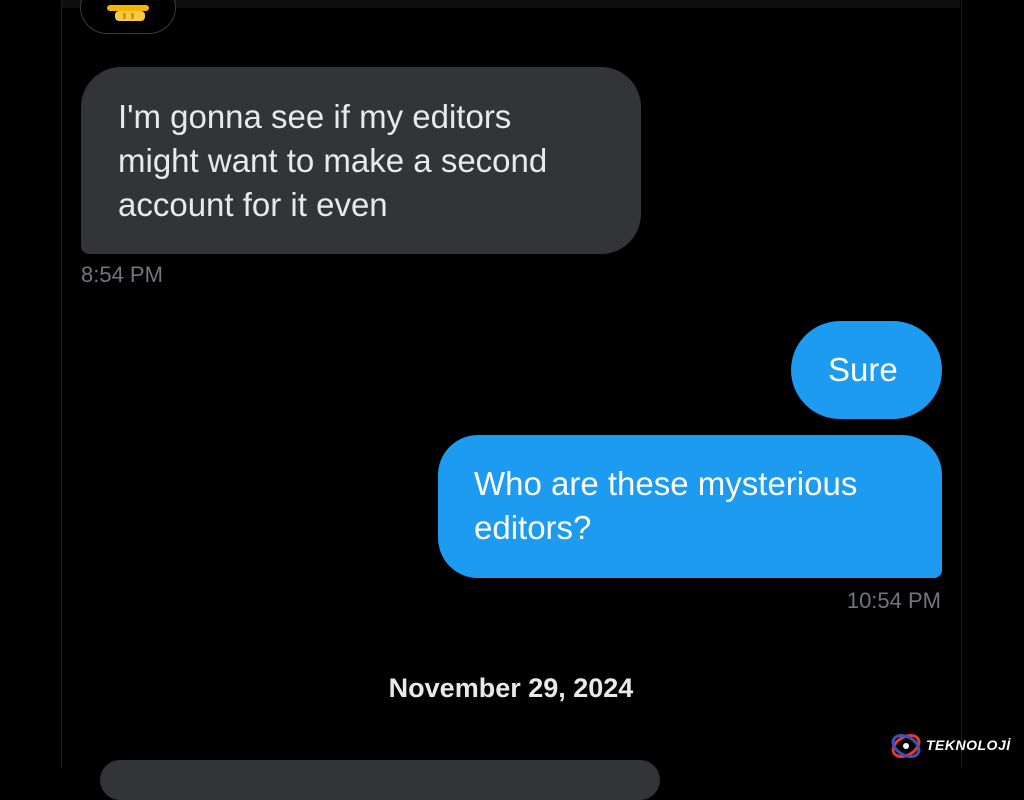 This screenshot has height=800, width=1024. What do you see at coordinates (128, 13) in the screenshot?
I see `pointing-hand-emoji-icon` at bounding box center [128, 13].